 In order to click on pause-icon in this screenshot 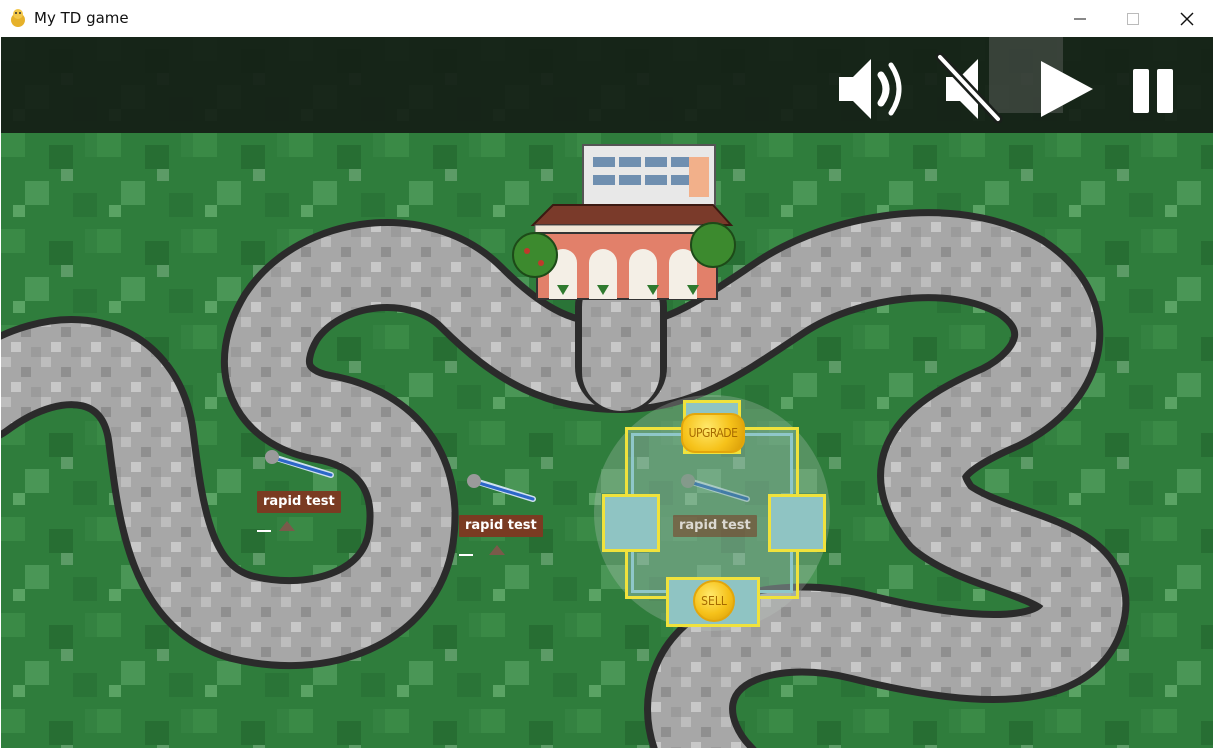, I will do `click(1153, 91)`.